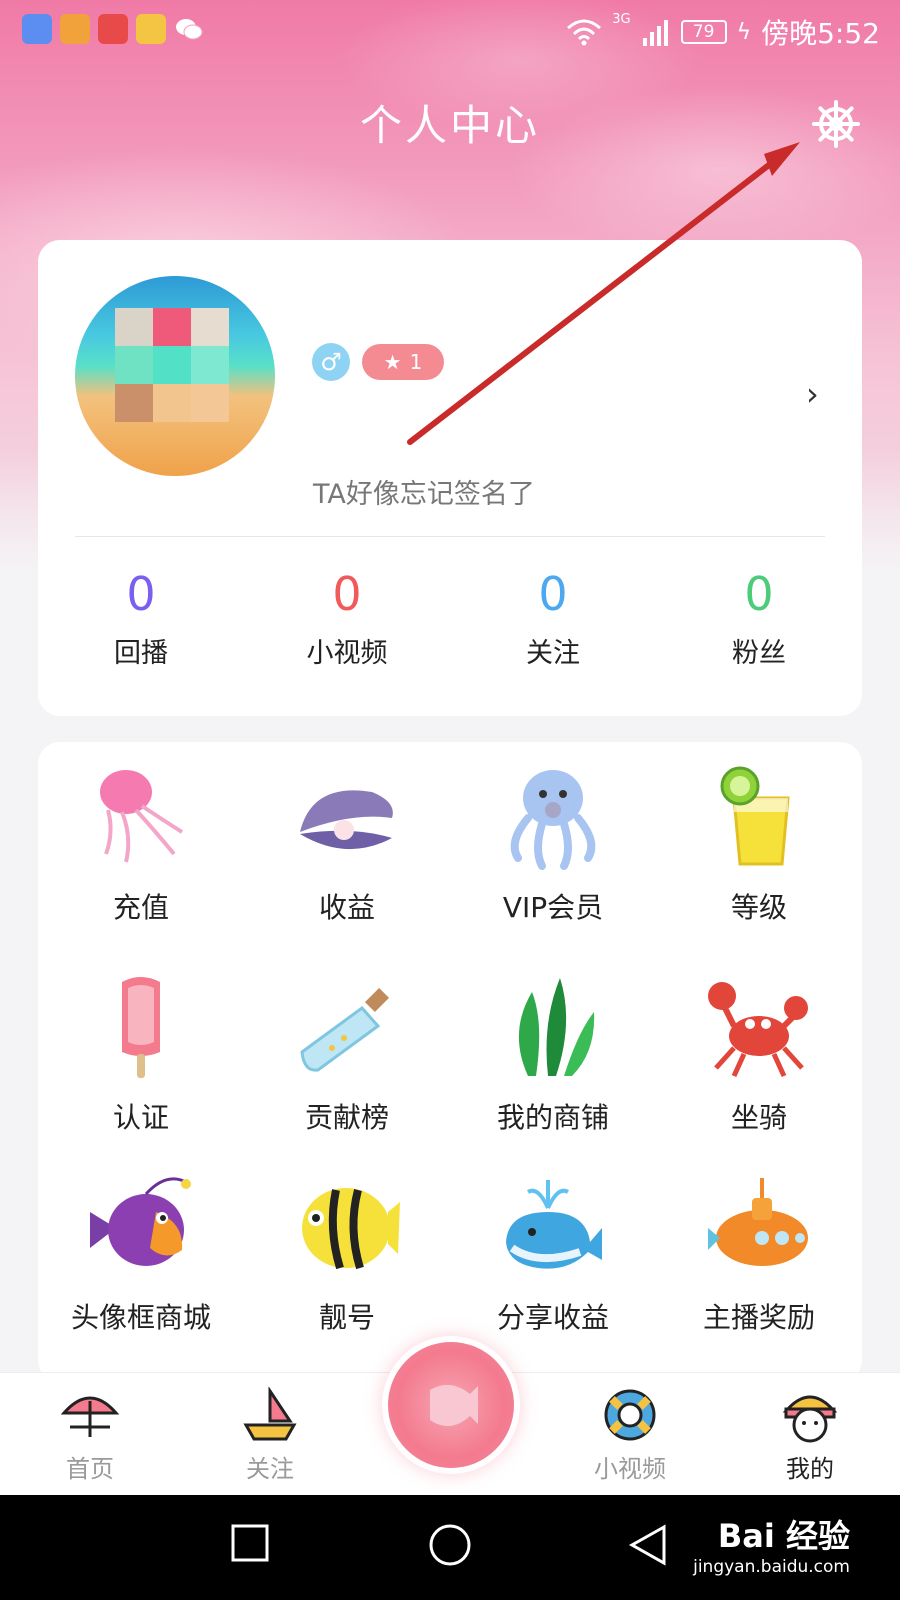 The image size is (900, 1600). I want to click on baidu-jingyan-watermark: Bai 经验 jingyan.baidu.com, so click(771, 1544).